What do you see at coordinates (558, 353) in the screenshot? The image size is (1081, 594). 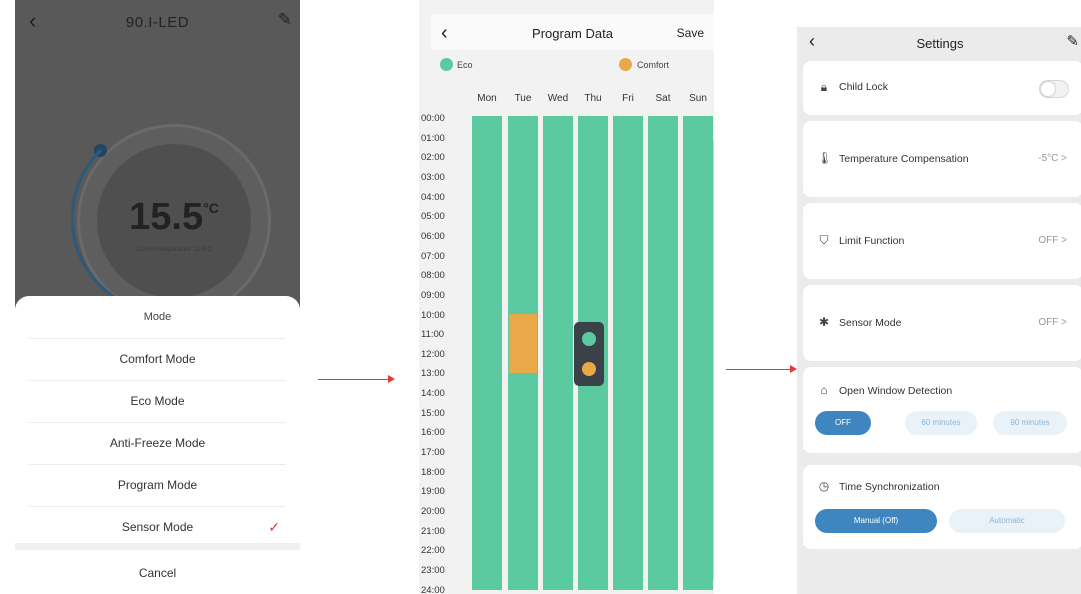 I see `schedule-column-wed` at bounding box center [558, 353].